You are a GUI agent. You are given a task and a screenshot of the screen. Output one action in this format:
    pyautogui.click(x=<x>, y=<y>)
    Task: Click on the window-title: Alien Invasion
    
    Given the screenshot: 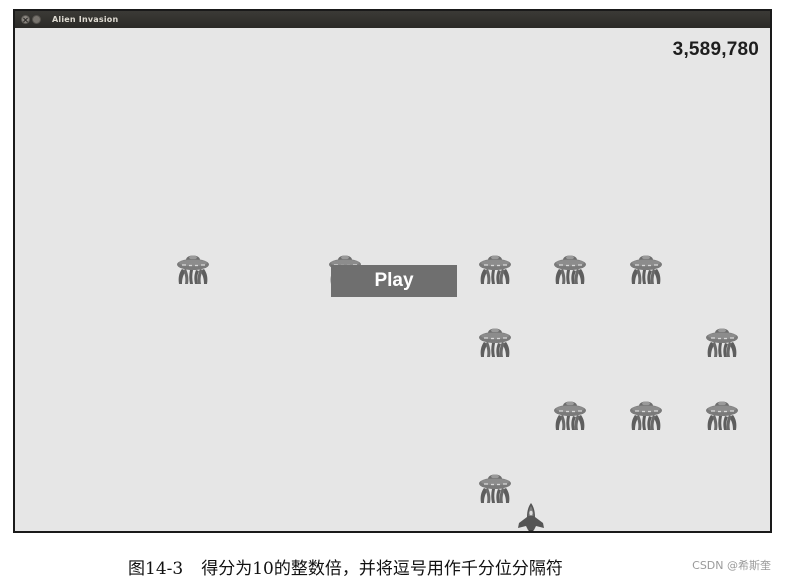 What is the action you would take?
    pyautogui.click(x=85, y=19)
    